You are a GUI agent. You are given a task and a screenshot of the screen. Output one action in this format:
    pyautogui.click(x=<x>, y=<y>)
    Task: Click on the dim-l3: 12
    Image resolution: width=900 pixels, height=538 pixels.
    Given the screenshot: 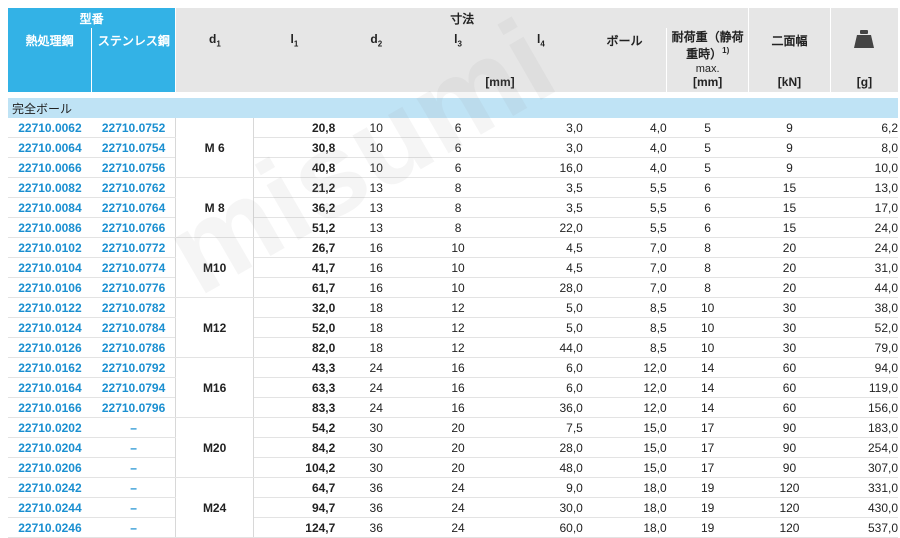 What is the action you would take?
    pyautogui.click(x=458, y=327)
    